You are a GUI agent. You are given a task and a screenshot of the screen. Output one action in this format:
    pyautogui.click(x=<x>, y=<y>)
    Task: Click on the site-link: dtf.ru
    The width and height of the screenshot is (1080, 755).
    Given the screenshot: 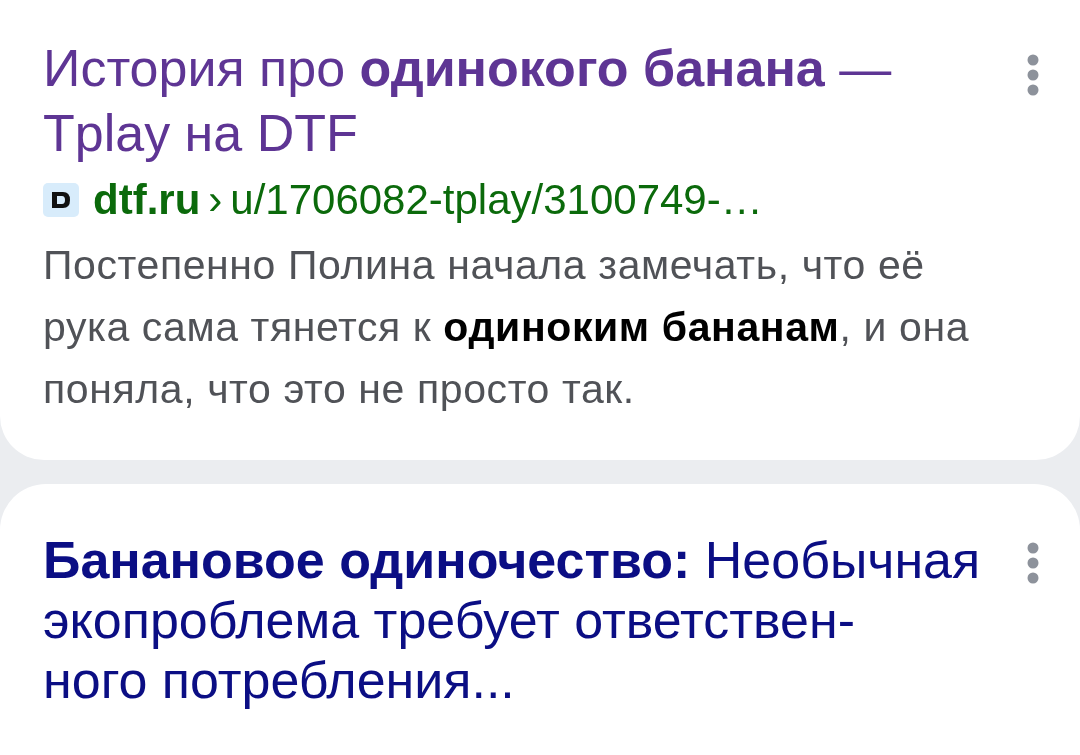 What is the action you would take?
    pyautogui.click(x=147, y=200)
    